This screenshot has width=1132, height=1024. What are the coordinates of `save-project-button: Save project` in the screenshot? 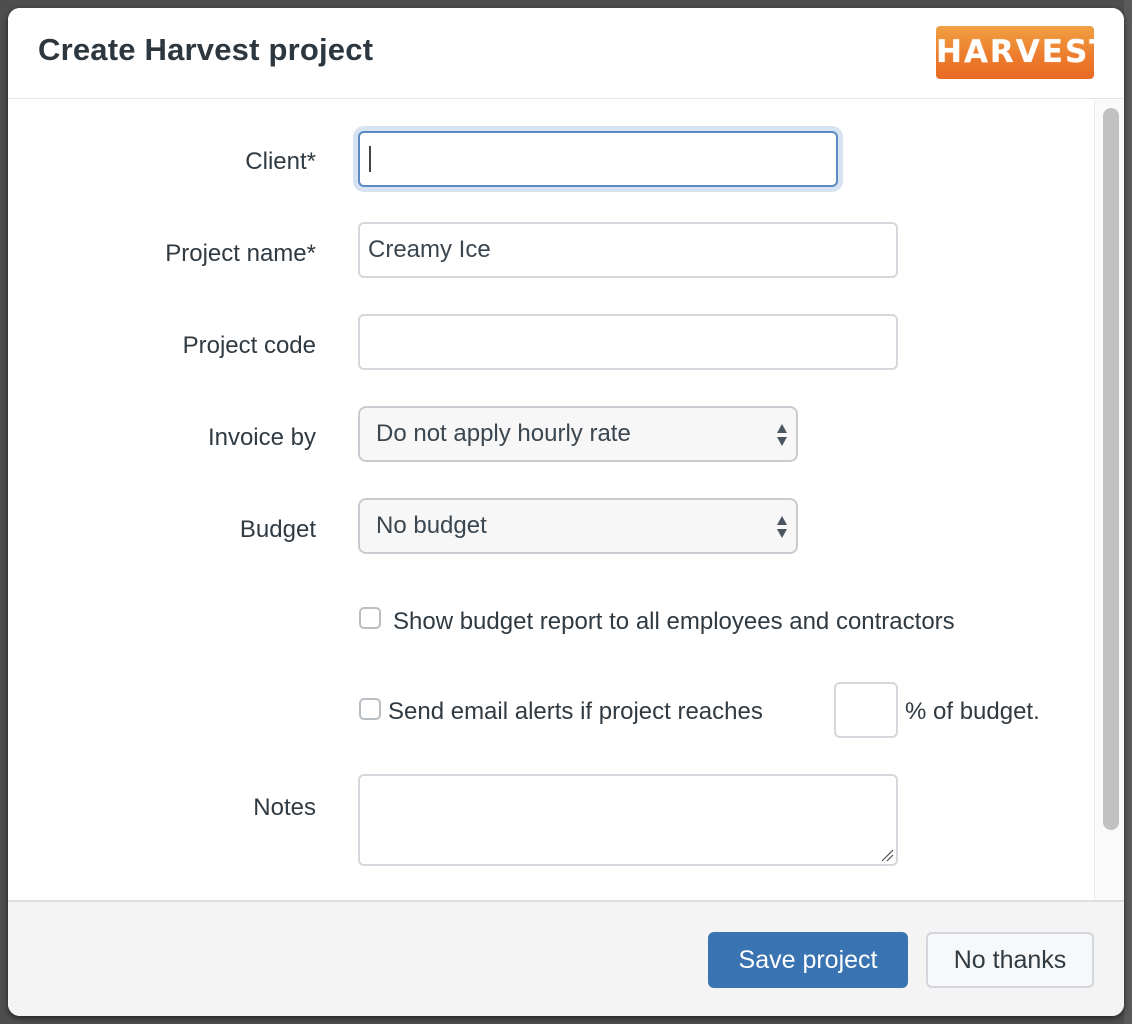 It's located at (808, 960).